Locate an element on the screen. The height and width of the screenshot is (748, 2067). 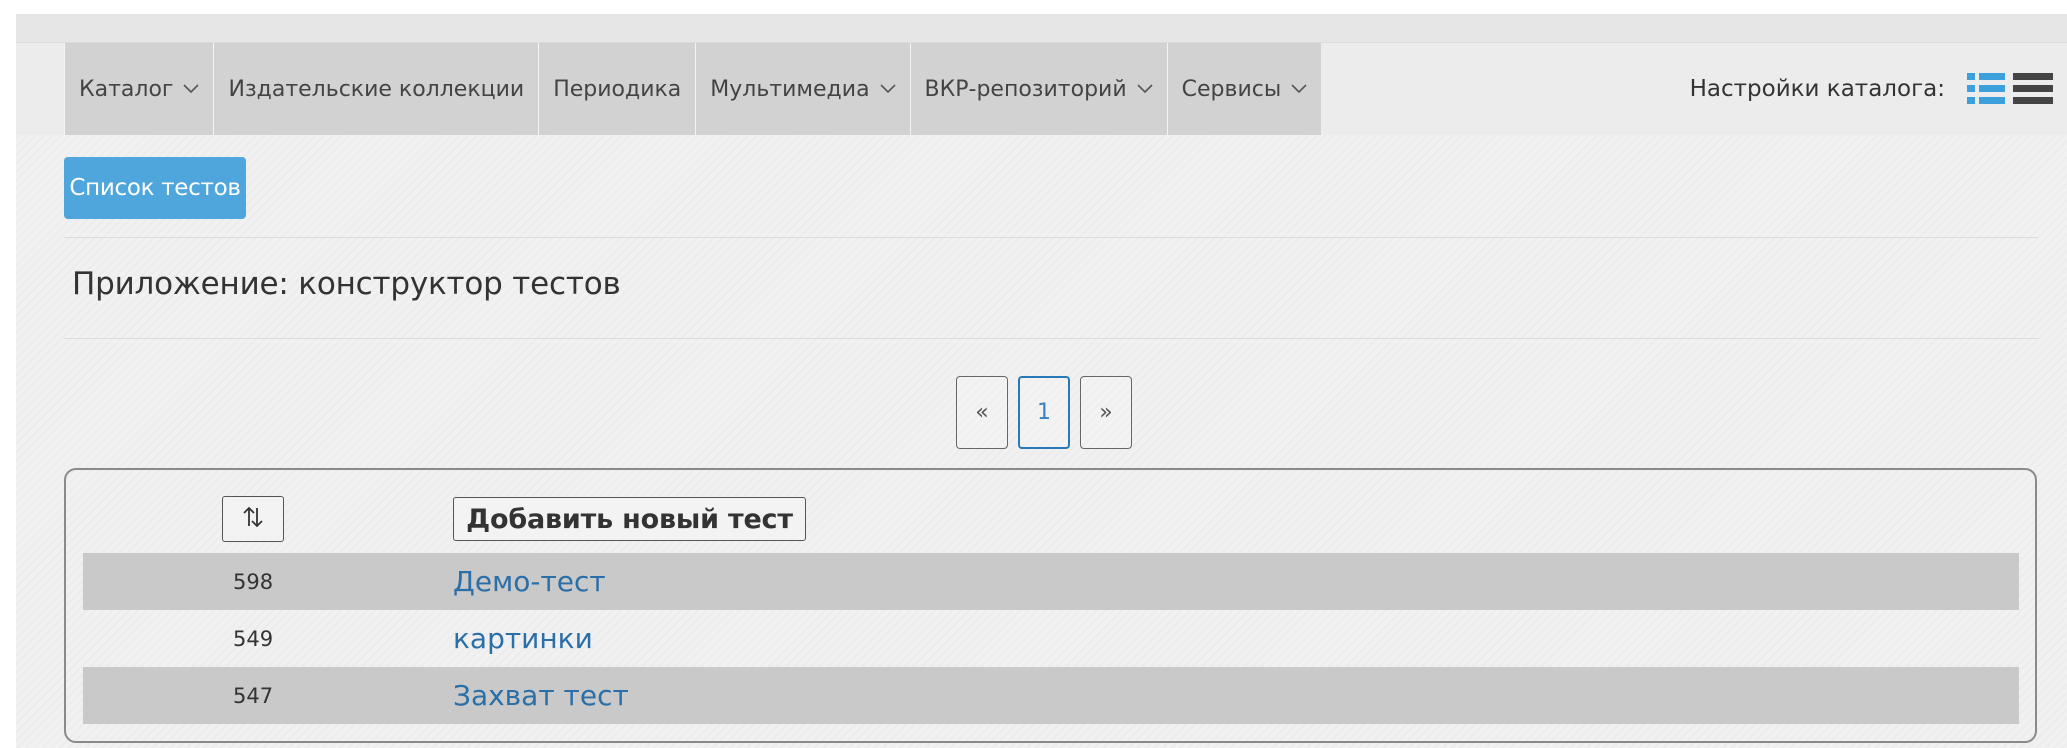
test-id: 547 is located at coordinates (253, 695).